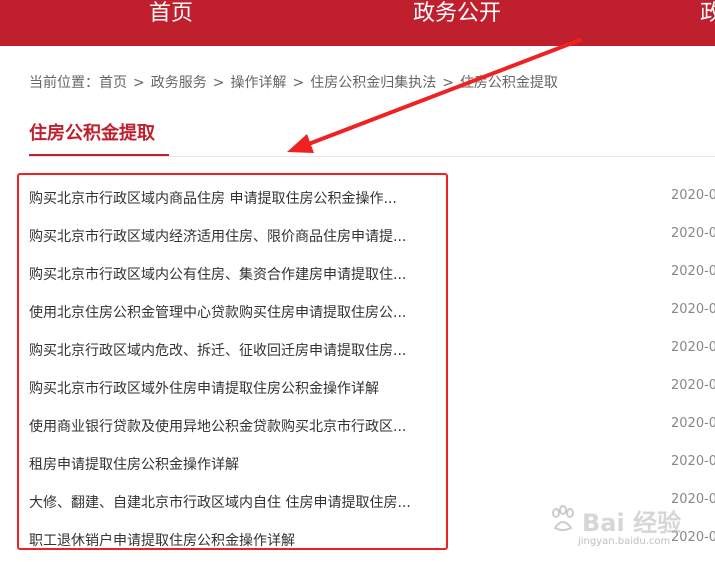  I want to click on list-item: 租房申请提取住房公积金操作详解 2020-0, so click(357, 463).